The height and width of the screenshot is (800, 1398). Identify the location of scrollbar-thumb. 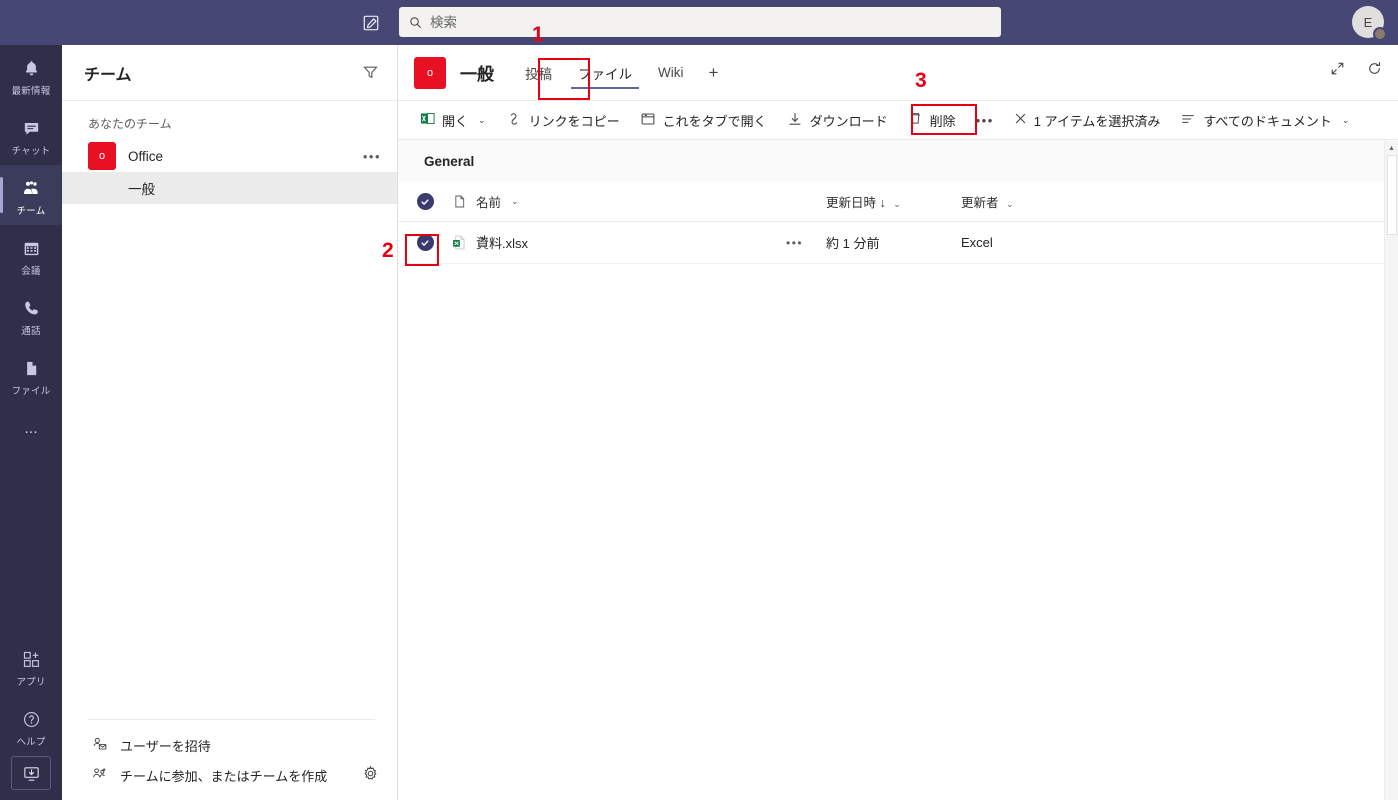
(1392, 195).